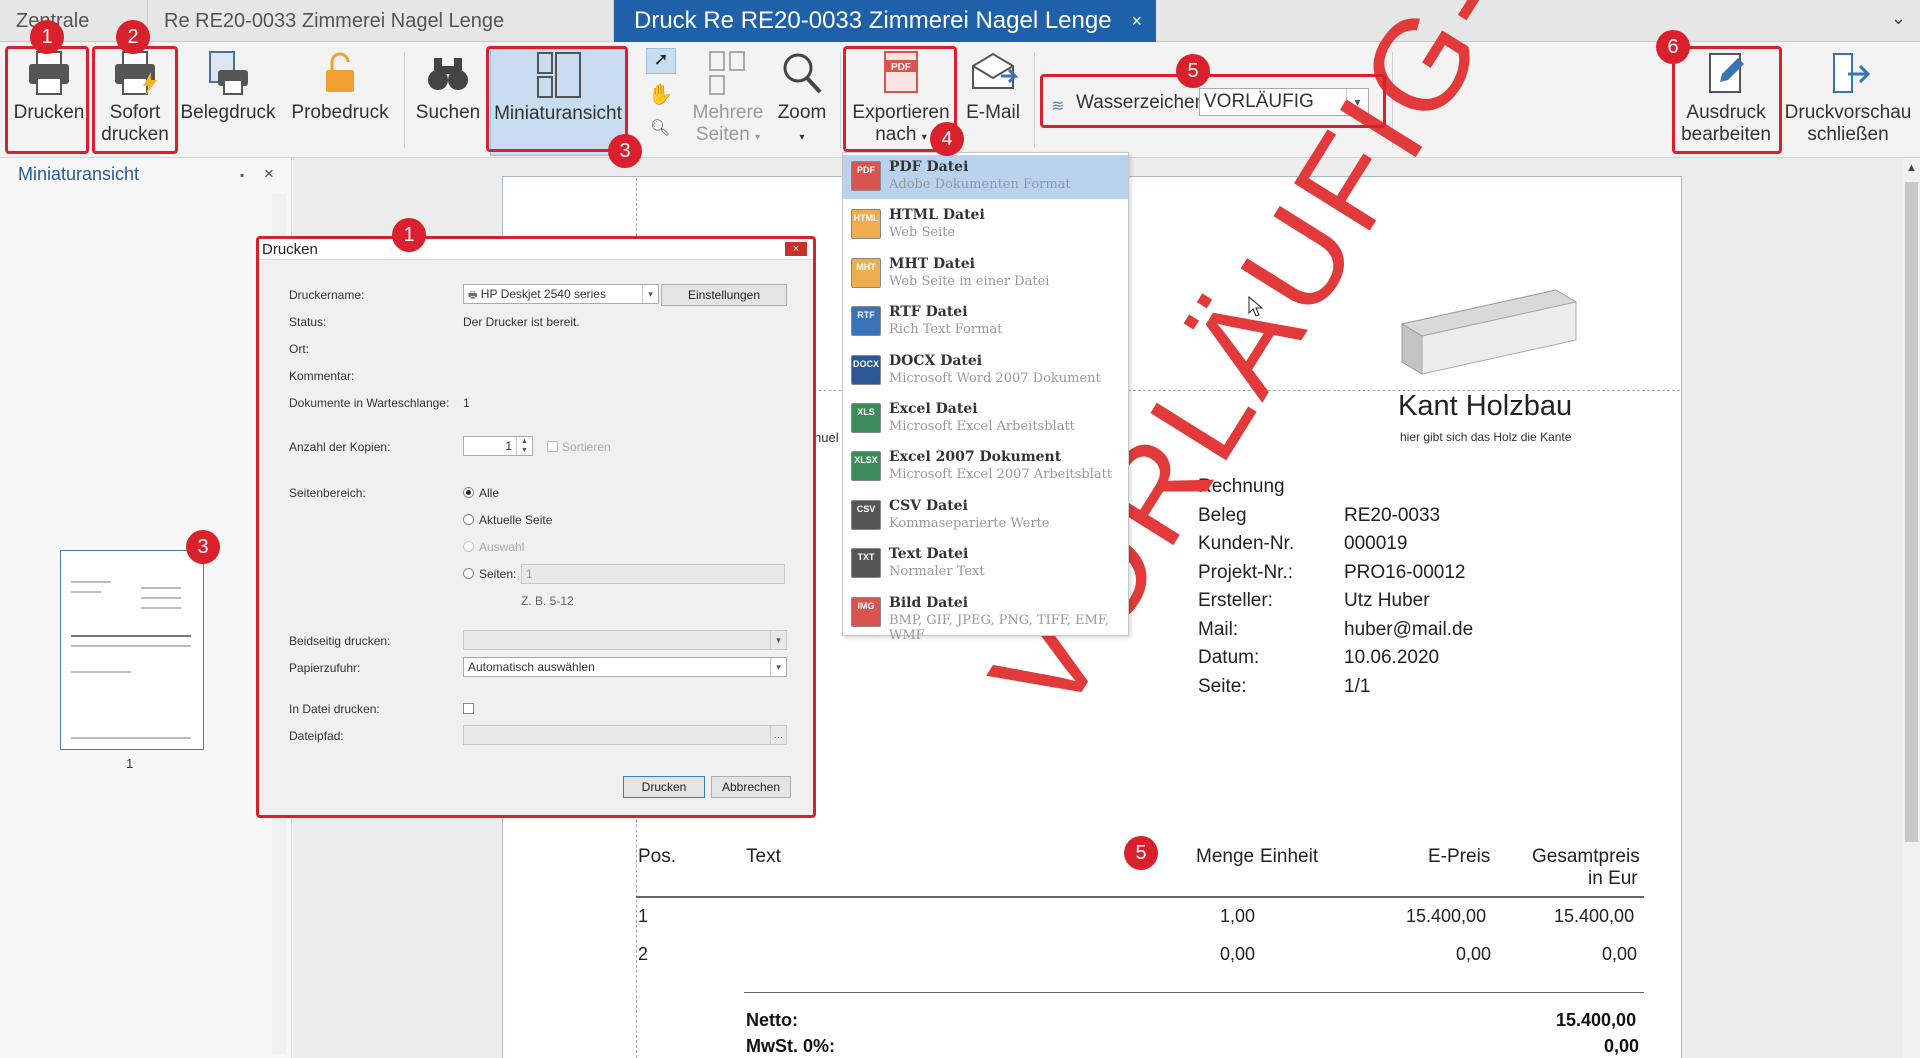 The image size is (1920, 1058). What do you see at coordinates (625, 667) in the screenshot?
I see `papierzufuhr-select: Automatisch auswählen ▾` at bounding box center [625, 667].